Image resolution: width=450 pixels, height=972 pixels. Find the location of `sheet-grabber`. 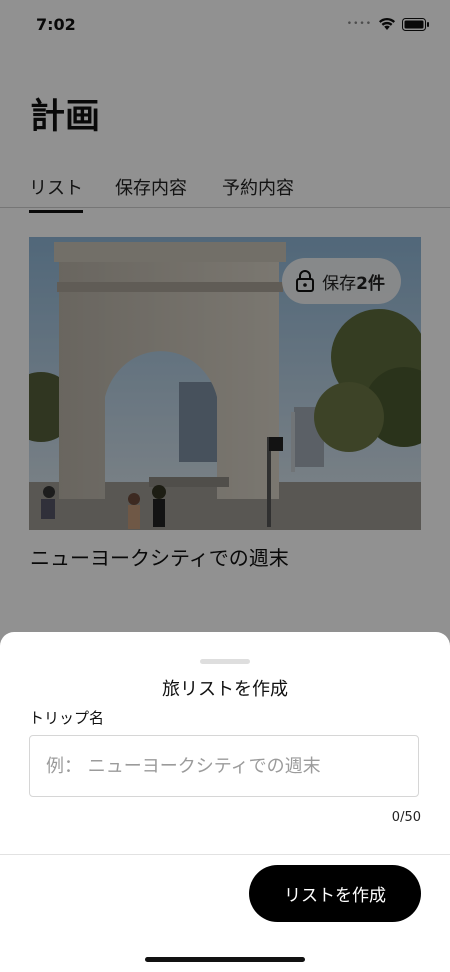

sheet-grabber is located at coordinates (225, 661).